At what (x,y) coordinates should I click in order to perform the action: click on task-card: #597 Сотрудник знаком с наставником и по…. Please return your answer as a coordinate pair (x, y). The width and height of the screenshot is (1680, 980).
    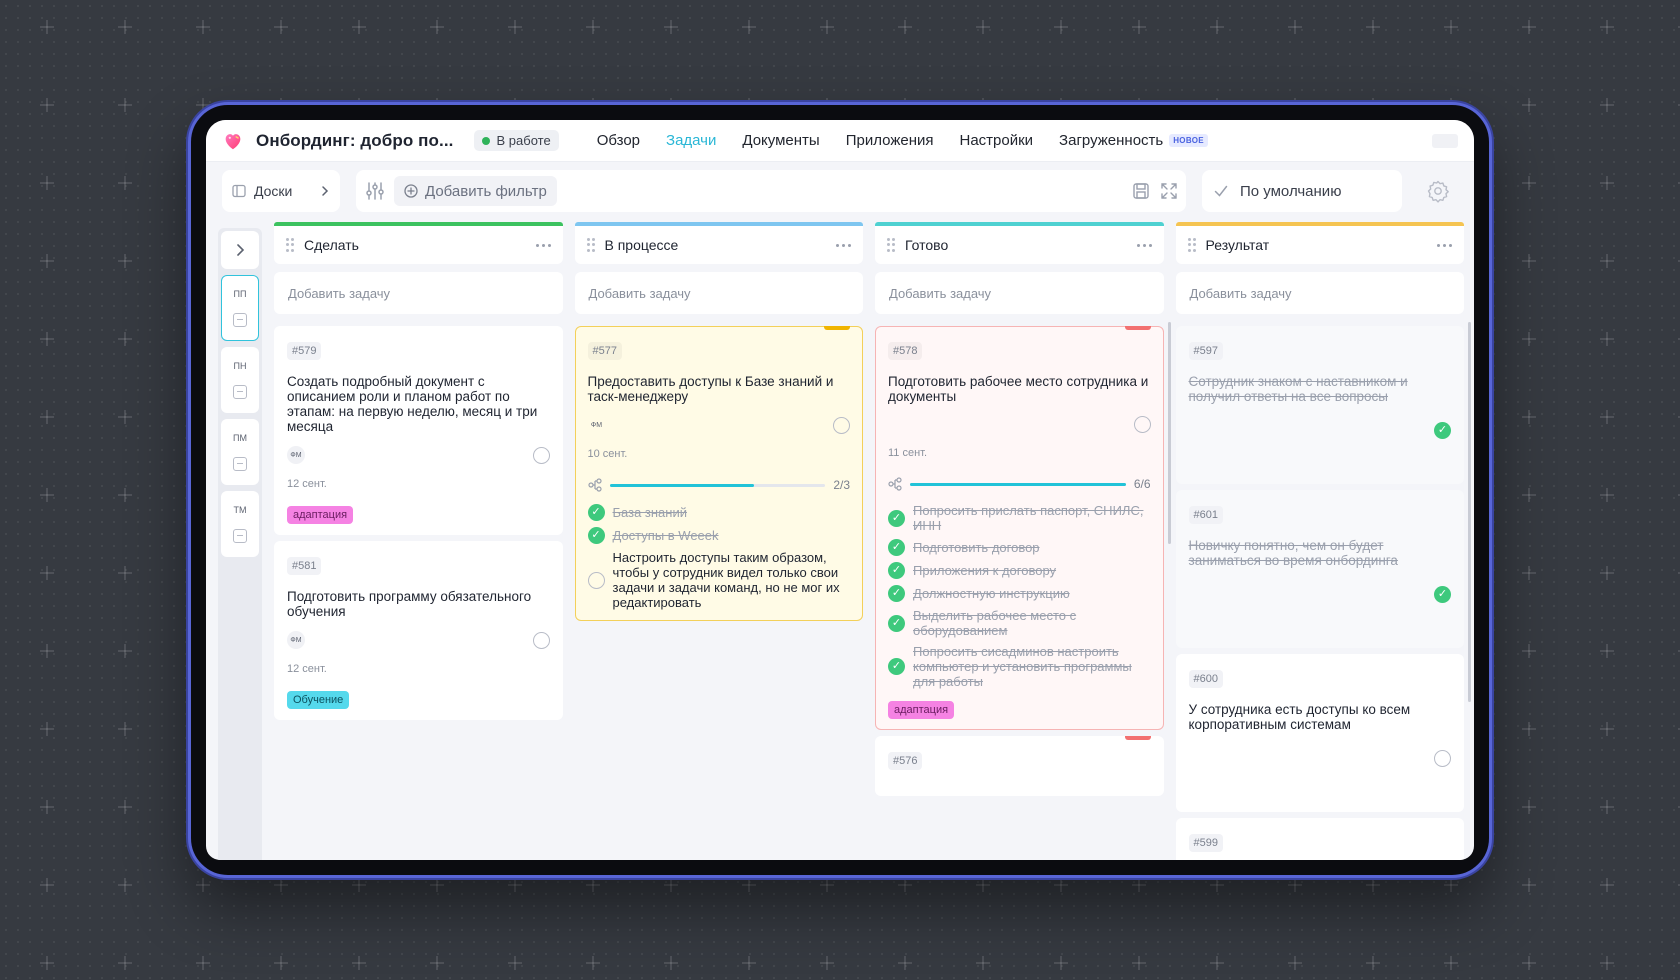
    Looking at the image, I should click on (1319, 405).